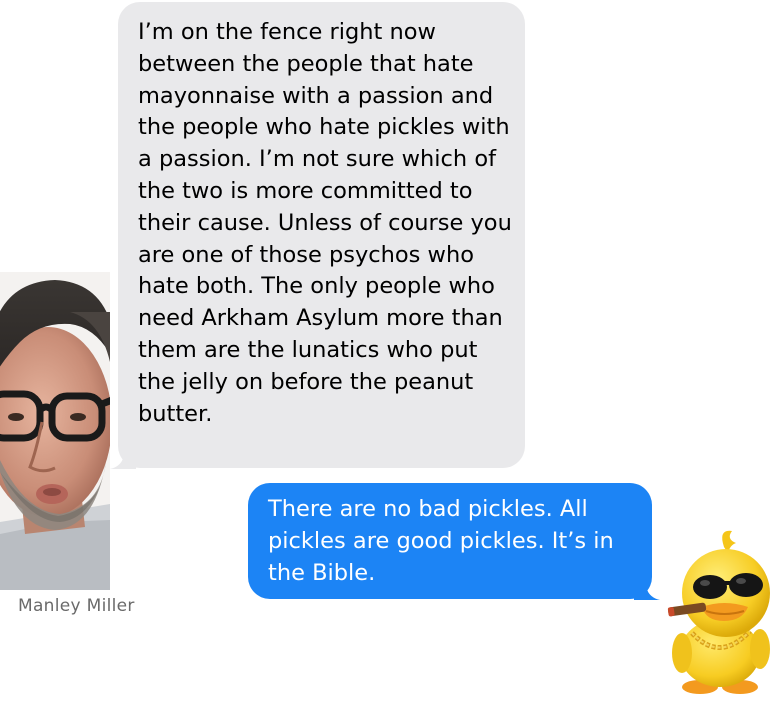 This screenshot has width=780, height=701. I want to click on duck-memoji-icon, so click(718, 612).